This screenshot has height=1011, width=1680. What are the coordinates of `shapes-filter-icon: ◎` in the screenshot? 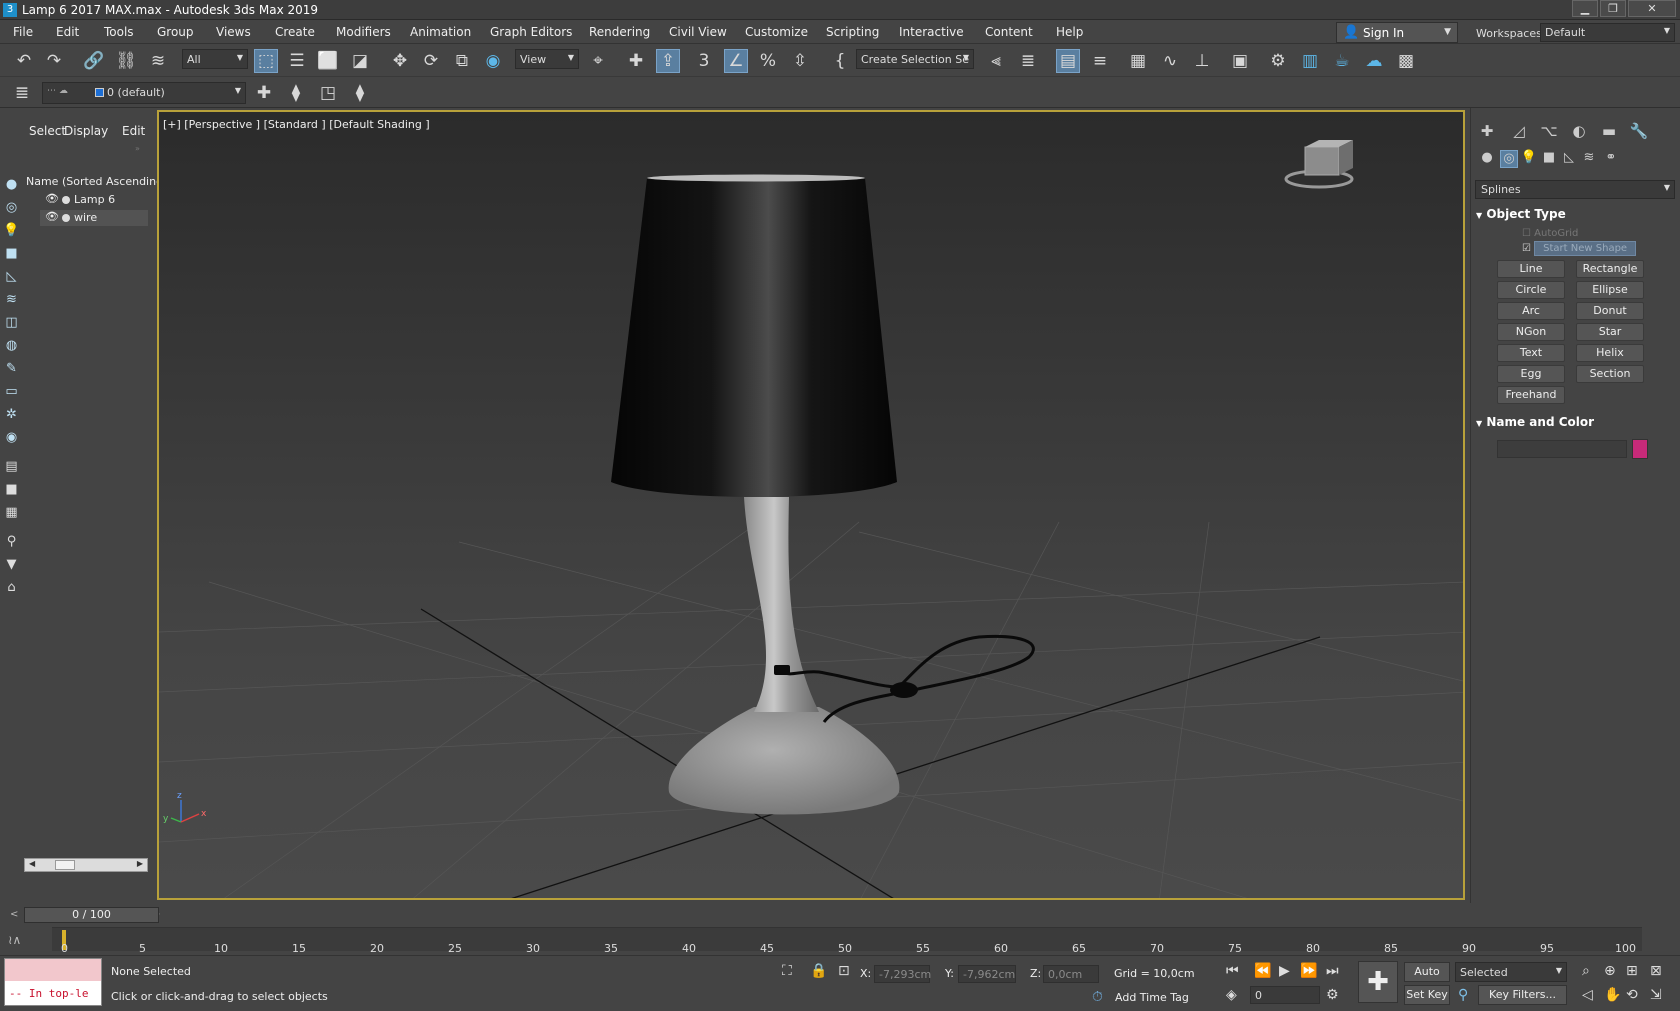 It's located at (11, 207).